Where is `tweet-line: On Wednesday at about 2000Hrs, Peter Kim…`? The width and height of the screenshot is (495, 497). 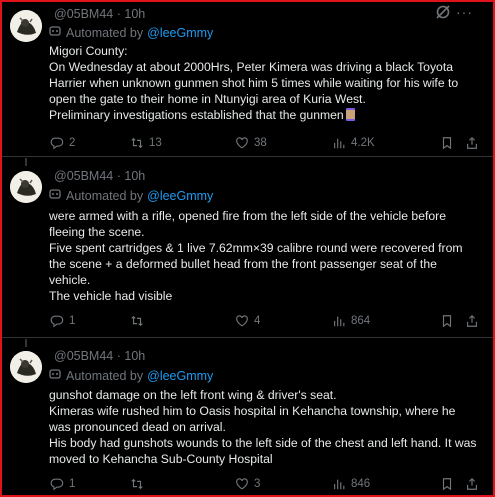
tweet-line: On Wednesday at about 2000Hrs, Peter Kim… is located at coordinates (254, 83).